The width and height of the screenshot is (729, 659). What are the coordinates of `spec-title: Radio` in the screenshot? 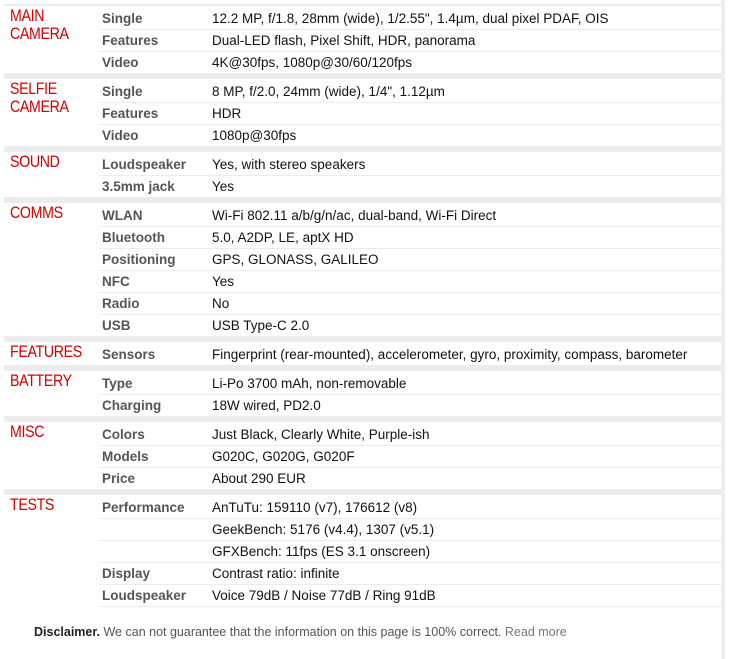 It's located at (155, 303).